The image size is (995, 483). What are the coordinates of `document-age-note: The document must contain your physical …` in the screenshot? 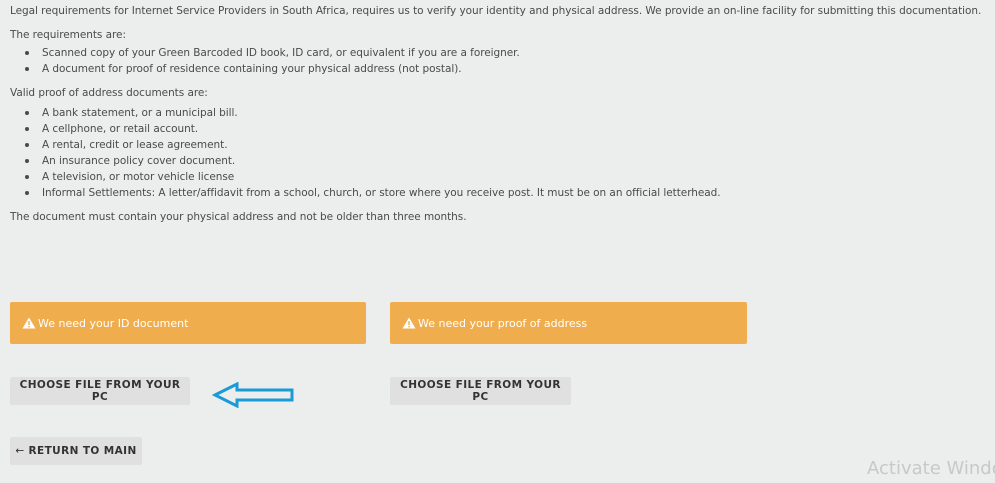 It's located at (238, 217).